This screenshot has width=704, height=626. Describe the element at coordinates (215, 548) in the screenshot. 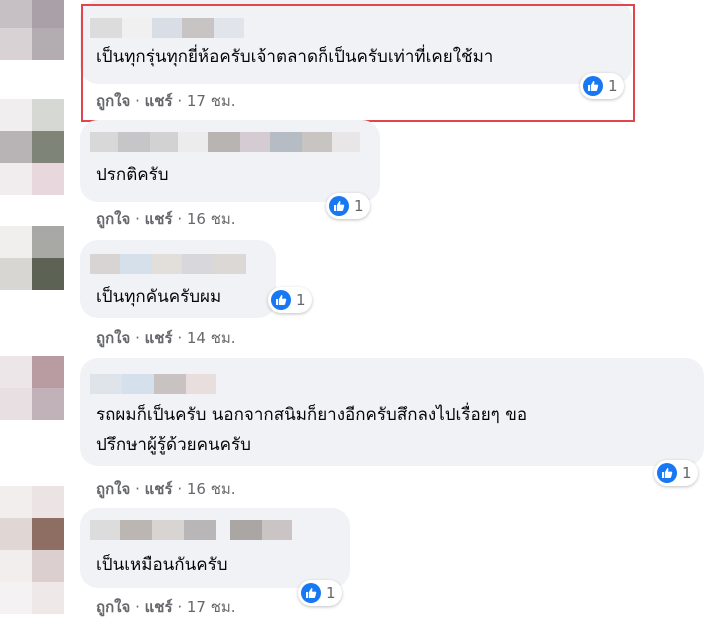

I see `comment-bubble: เป็นเหมือนกันครับ` at that location.